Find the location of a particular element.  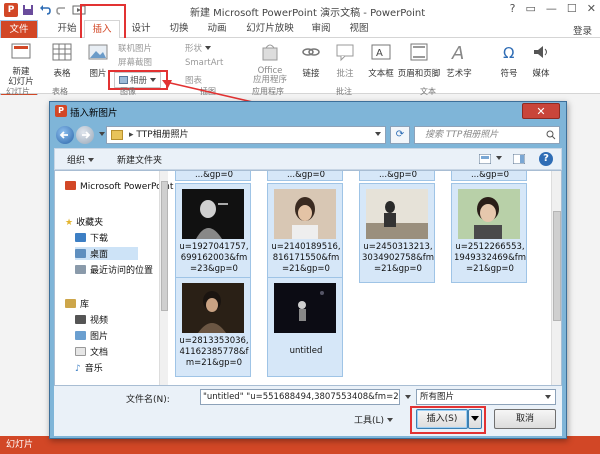

nav-item-music: ♪ 音乐 is located at coordinates (89, 367).